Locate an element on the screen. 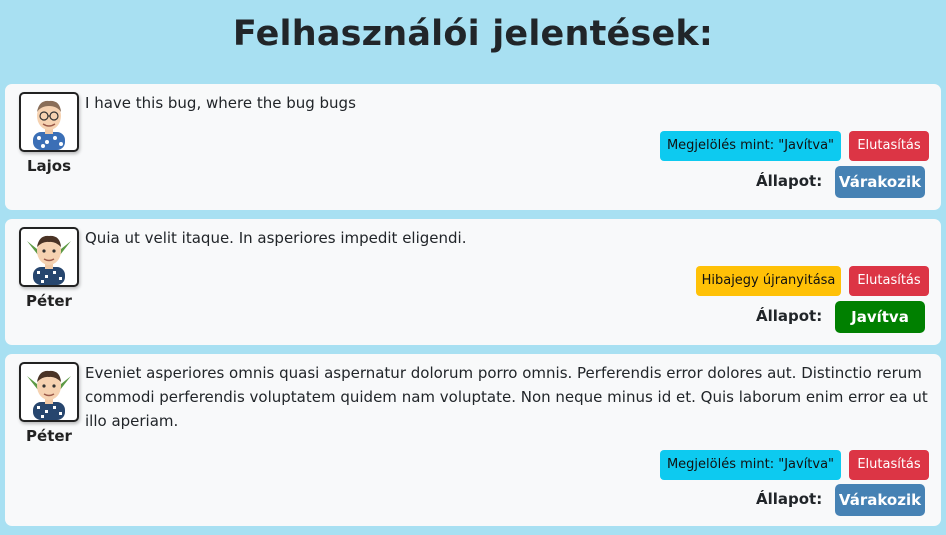 This screenshot has width=946, height=535. username: Lajos is located at coordinates (49, 166).